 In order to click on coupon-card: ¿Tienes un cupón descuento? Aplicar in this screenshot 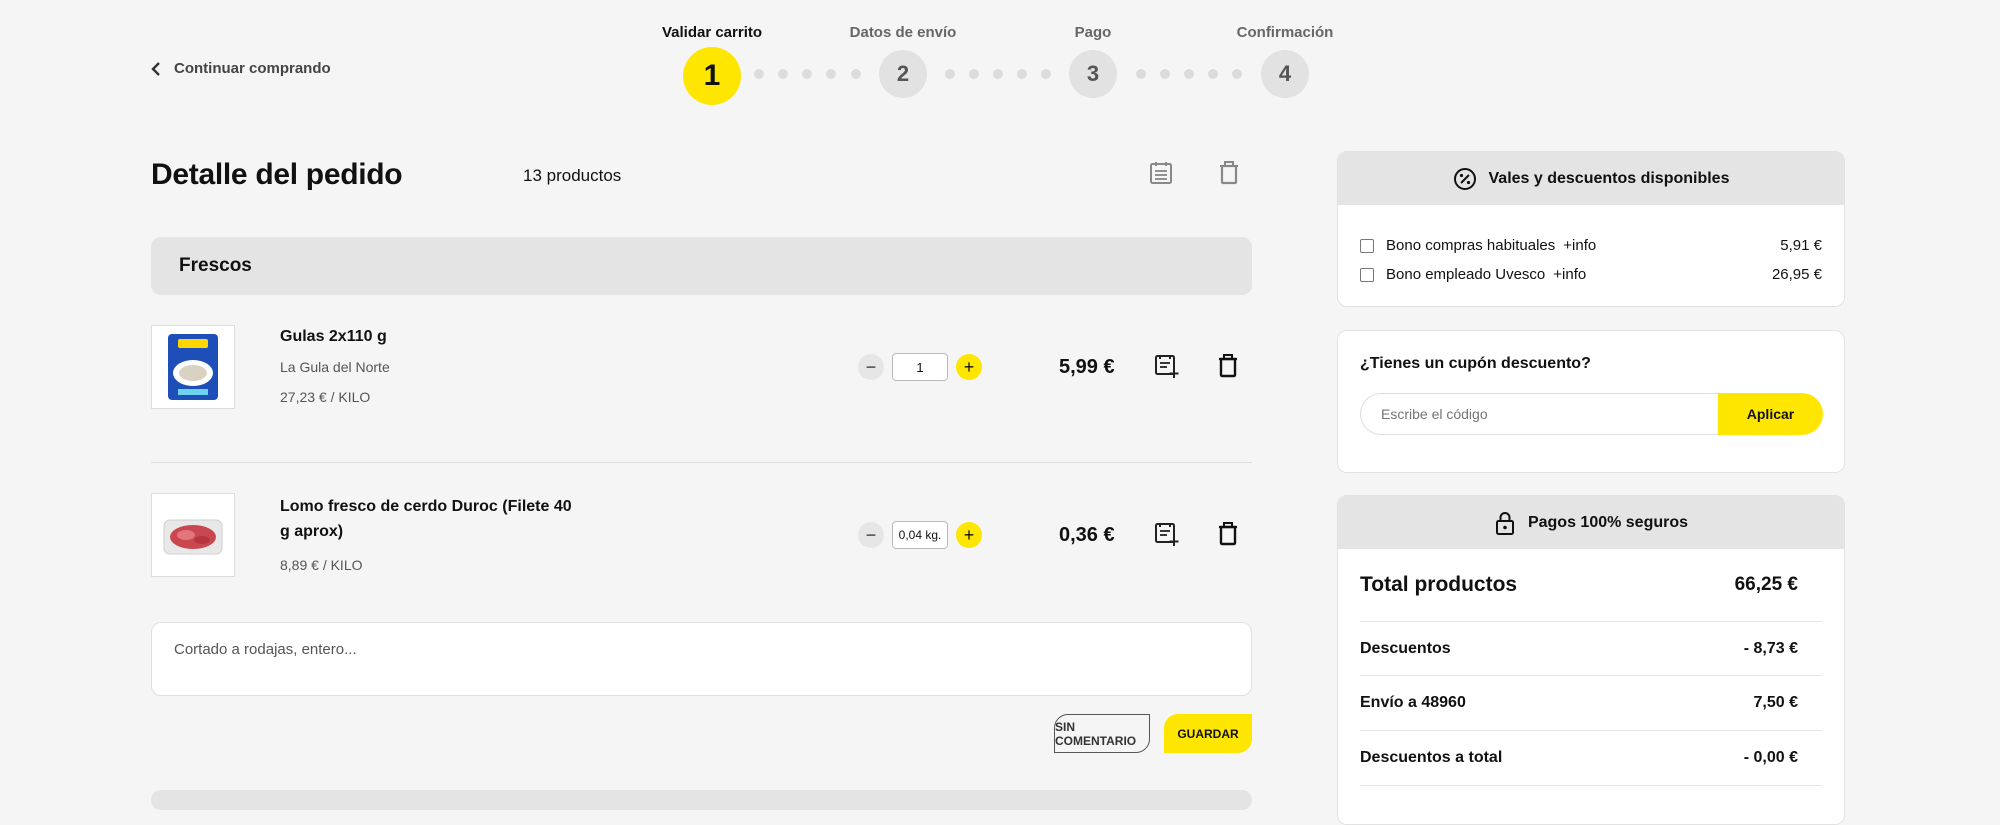, I will do `click(1591, 401)`.